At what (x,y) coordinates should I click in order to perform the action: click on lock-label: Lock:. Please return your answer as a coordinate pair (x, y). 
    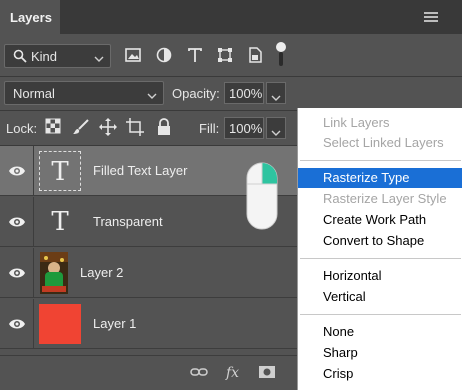
    Looking at the image, I should click on (22, 128).